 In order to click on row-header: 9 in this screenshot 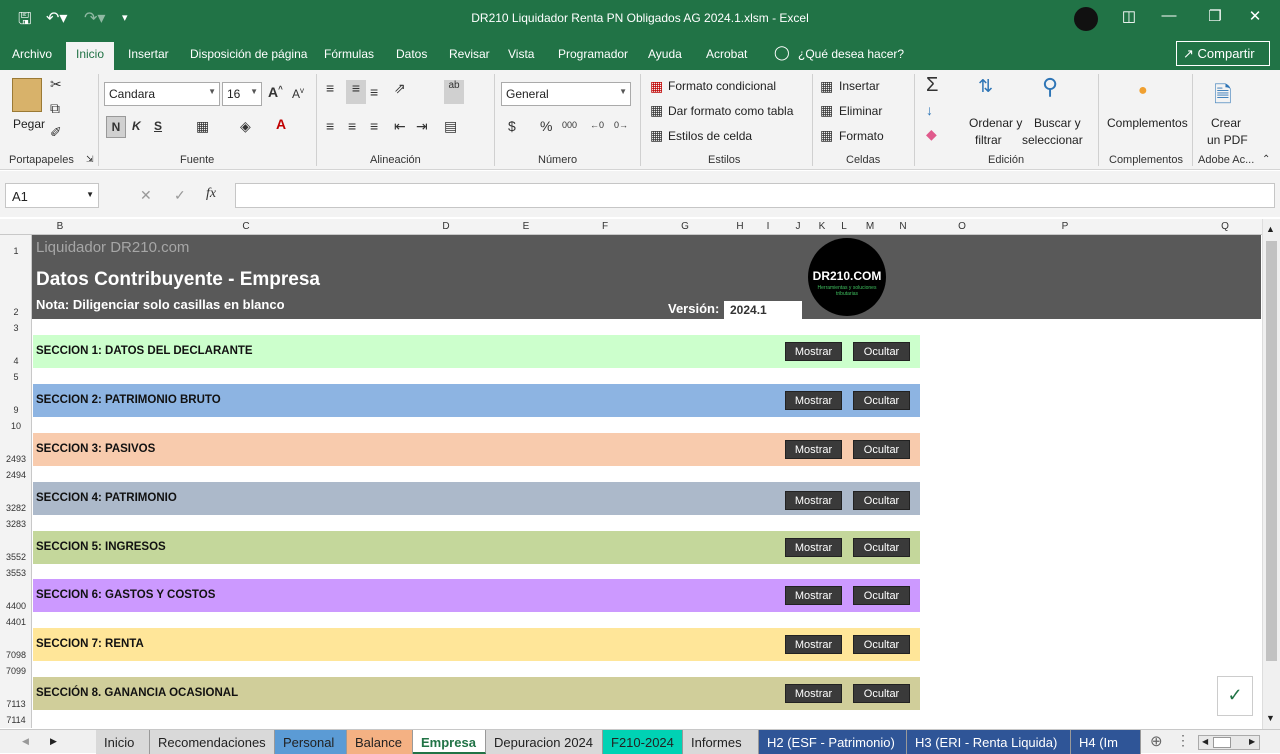, I will do `click(16, 410)`.